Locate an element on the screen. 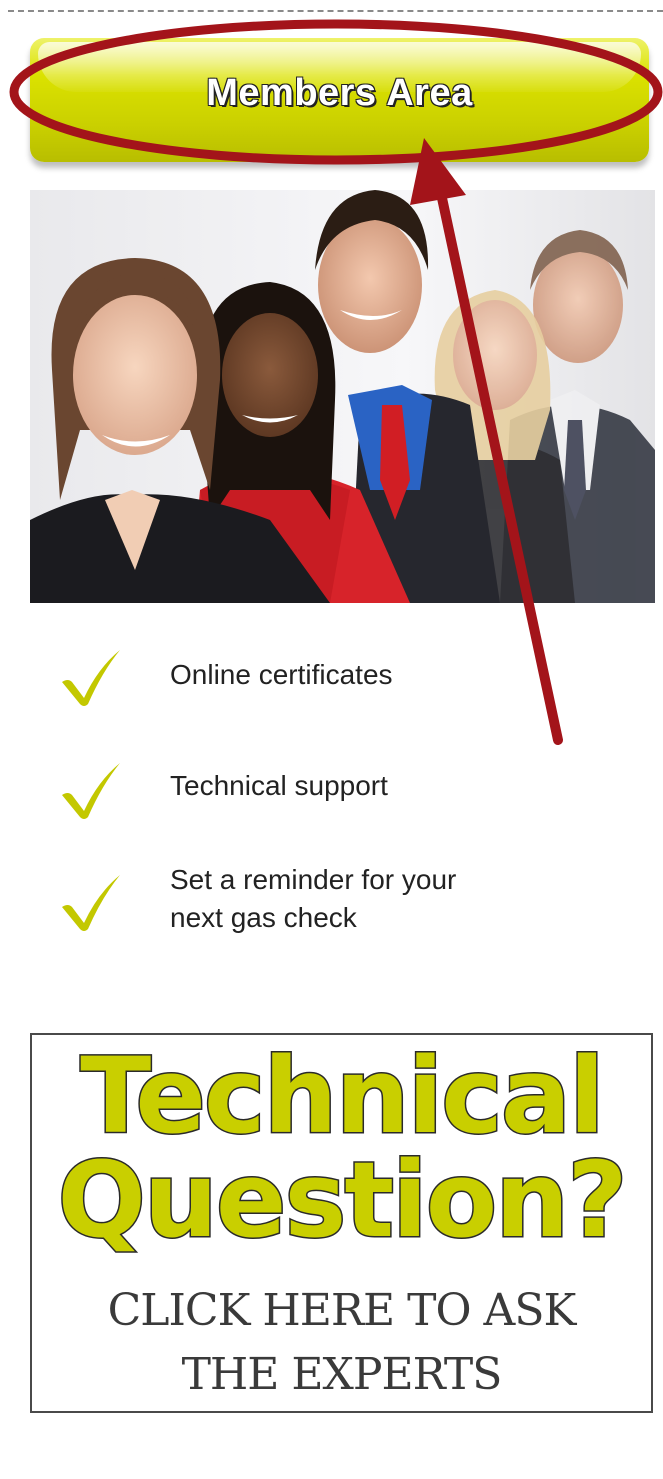 The image size is (663, 1479). members-area-button: Members Area is located at coordinates (339, 100).